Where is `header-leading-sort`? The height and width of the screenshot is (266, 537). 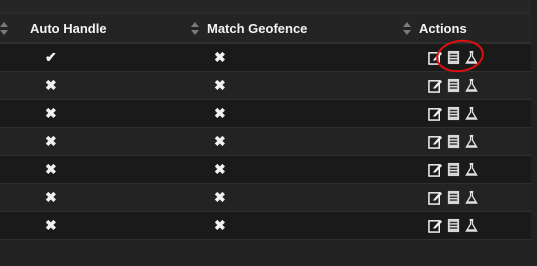
header-leading-sort is located at coordinates (15, 28).